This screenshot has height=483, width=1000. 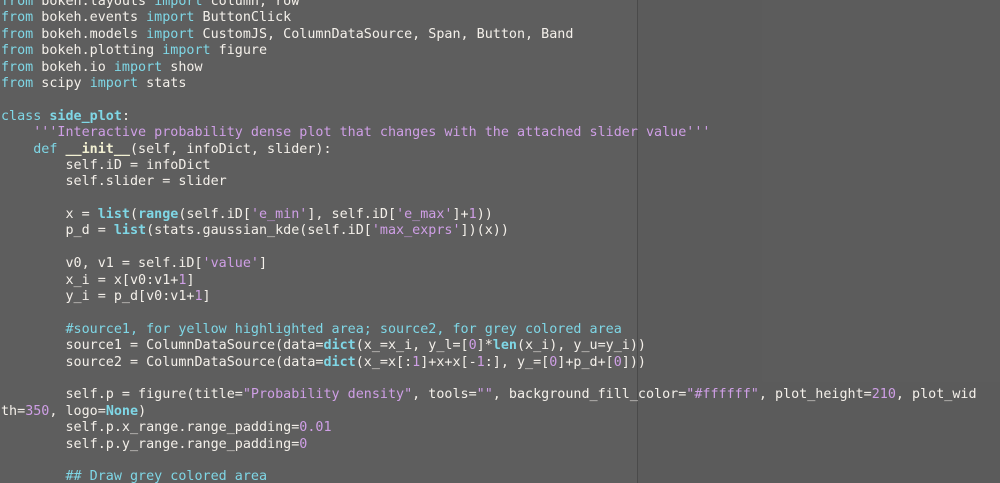 I want to click on code-line: y_i = p_d[v0:v1+1], so click(x=489, y=297).